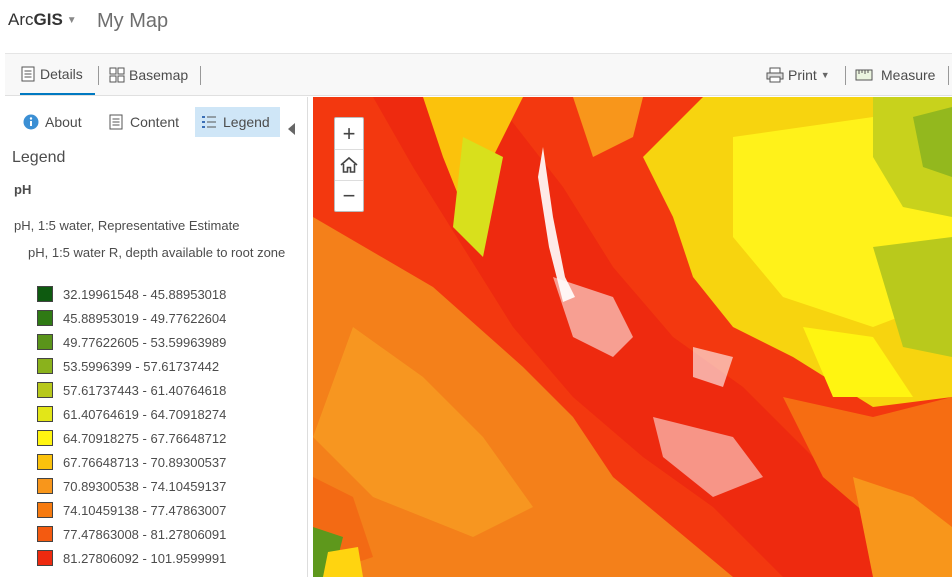 This screenshot has width=952, height=577. I want to click on map-title: My Map, so click(133, 21).